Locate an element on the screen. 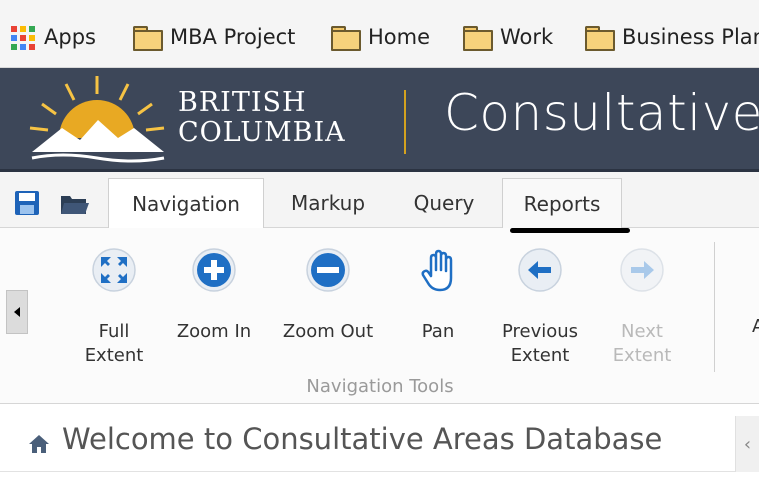  chevron-left-icon is located at coordinates (17, 312).